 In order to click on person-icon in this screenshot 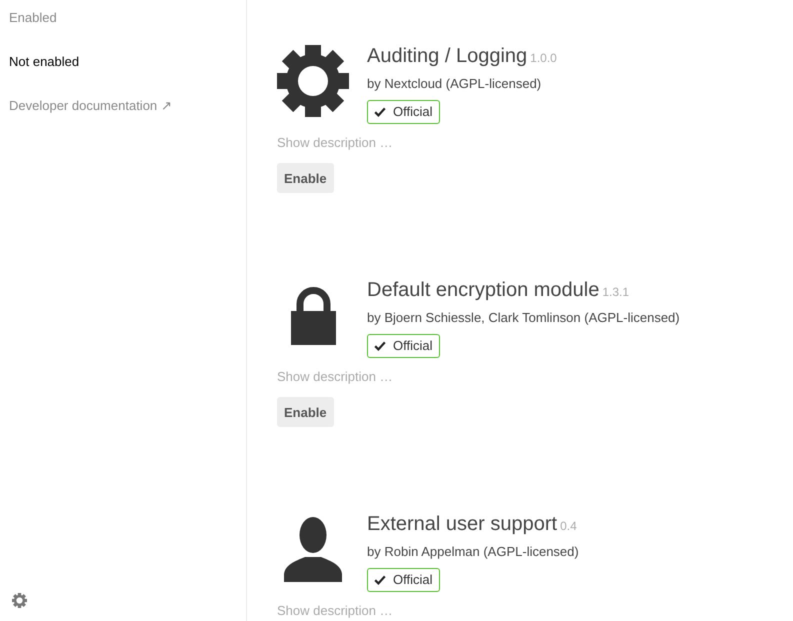, I will do `click(313, 549)`.